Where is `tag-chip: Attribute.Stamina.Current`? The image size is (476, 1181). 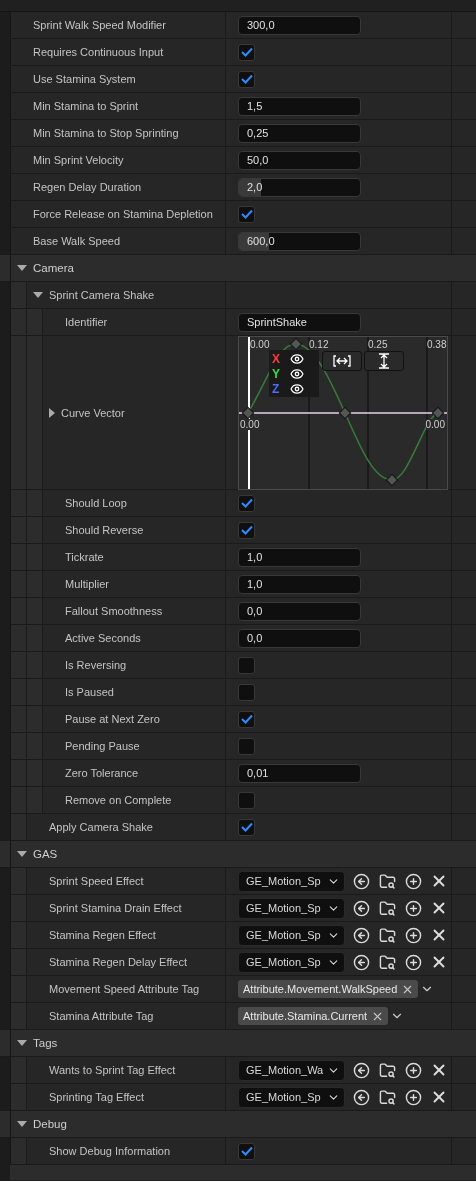
tag-chip: Attribute.Stamina.Current is located at coordinates (313, 1016).